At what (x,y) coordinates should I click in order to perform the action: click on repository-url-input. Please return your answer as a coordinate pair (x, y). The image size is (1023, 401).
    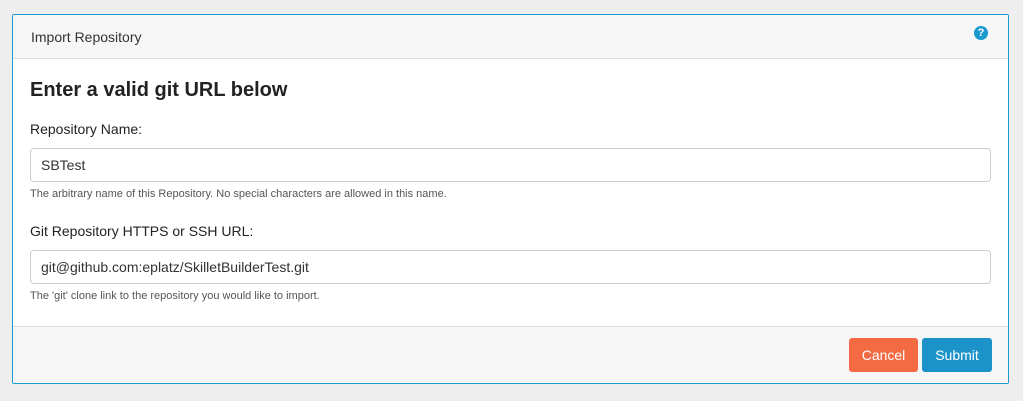
    Looking at the image, I should click on (510, 267).